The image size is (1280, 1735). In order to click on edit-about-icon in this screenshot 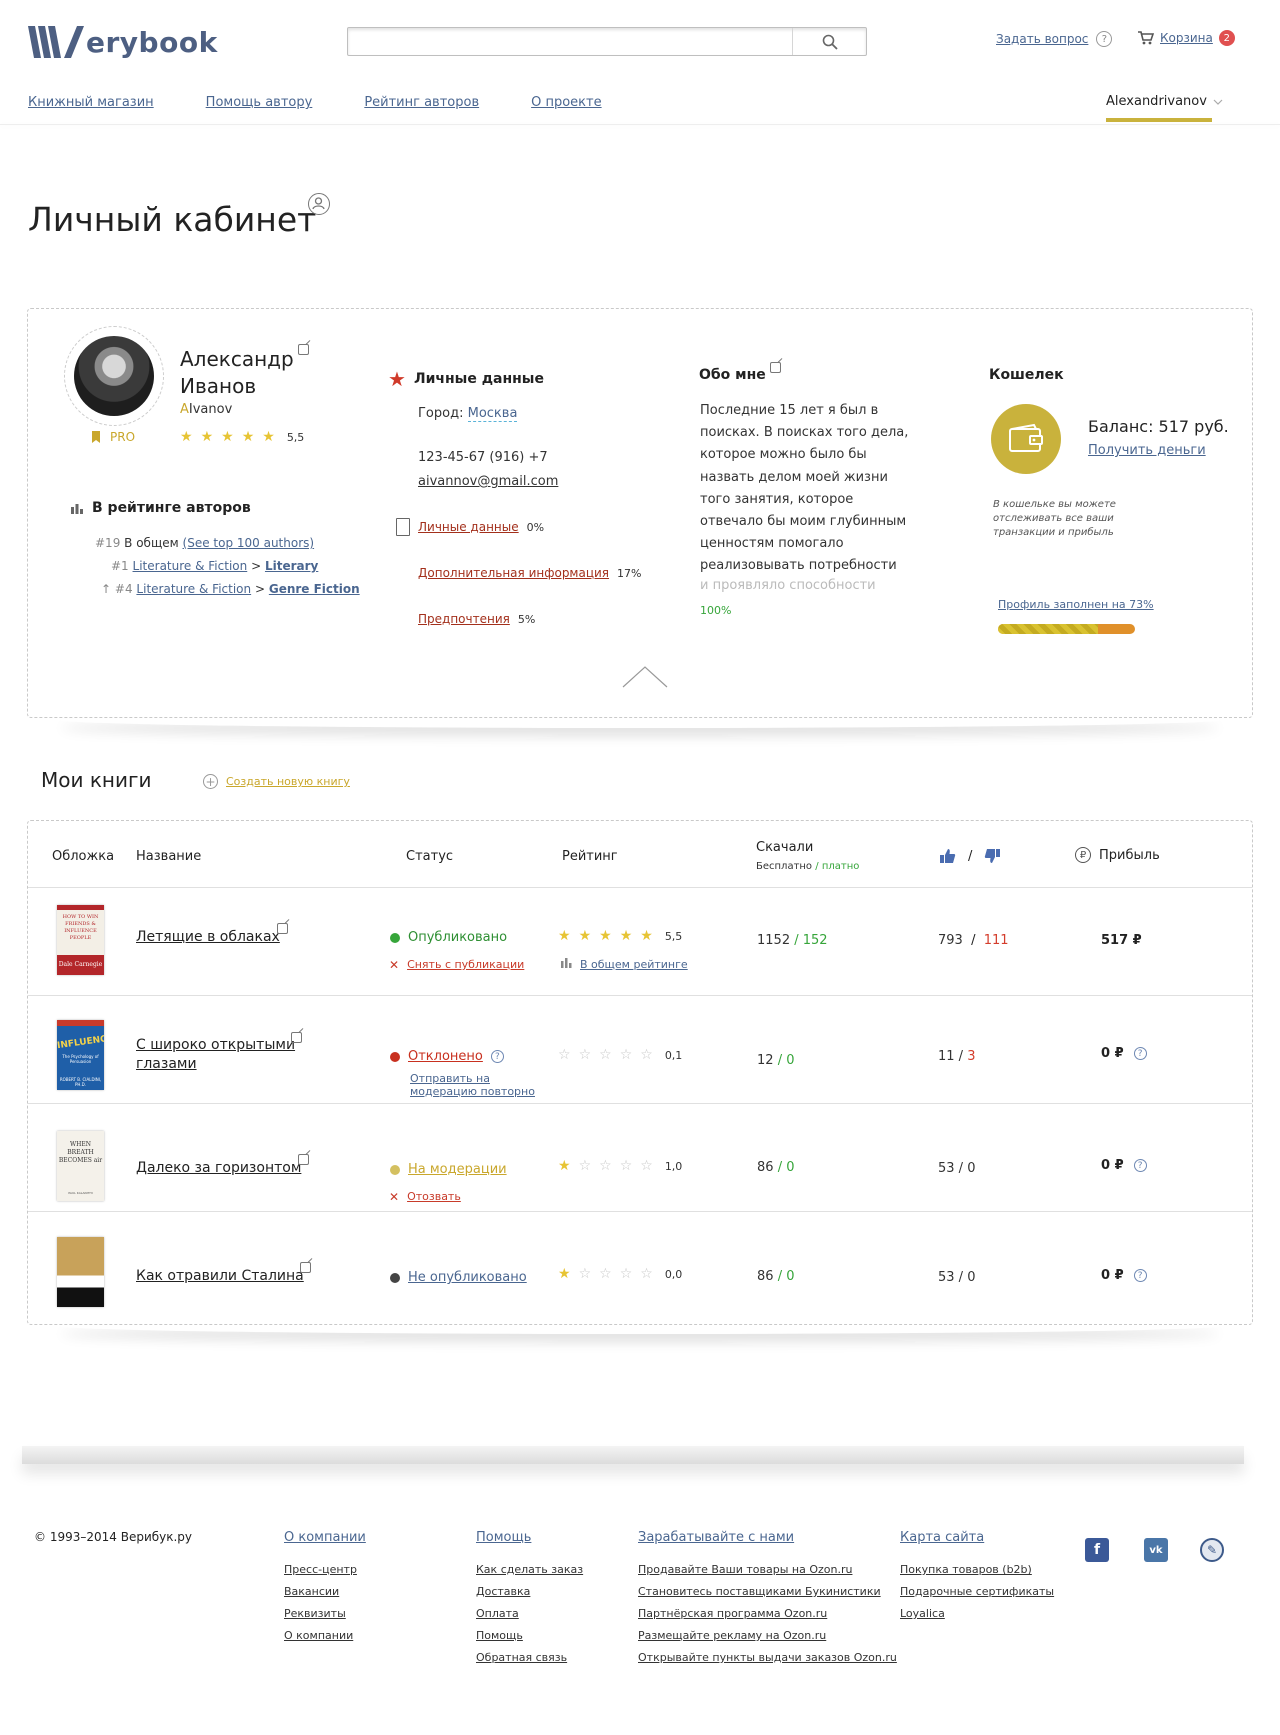, I will do `click(775, 367)`.